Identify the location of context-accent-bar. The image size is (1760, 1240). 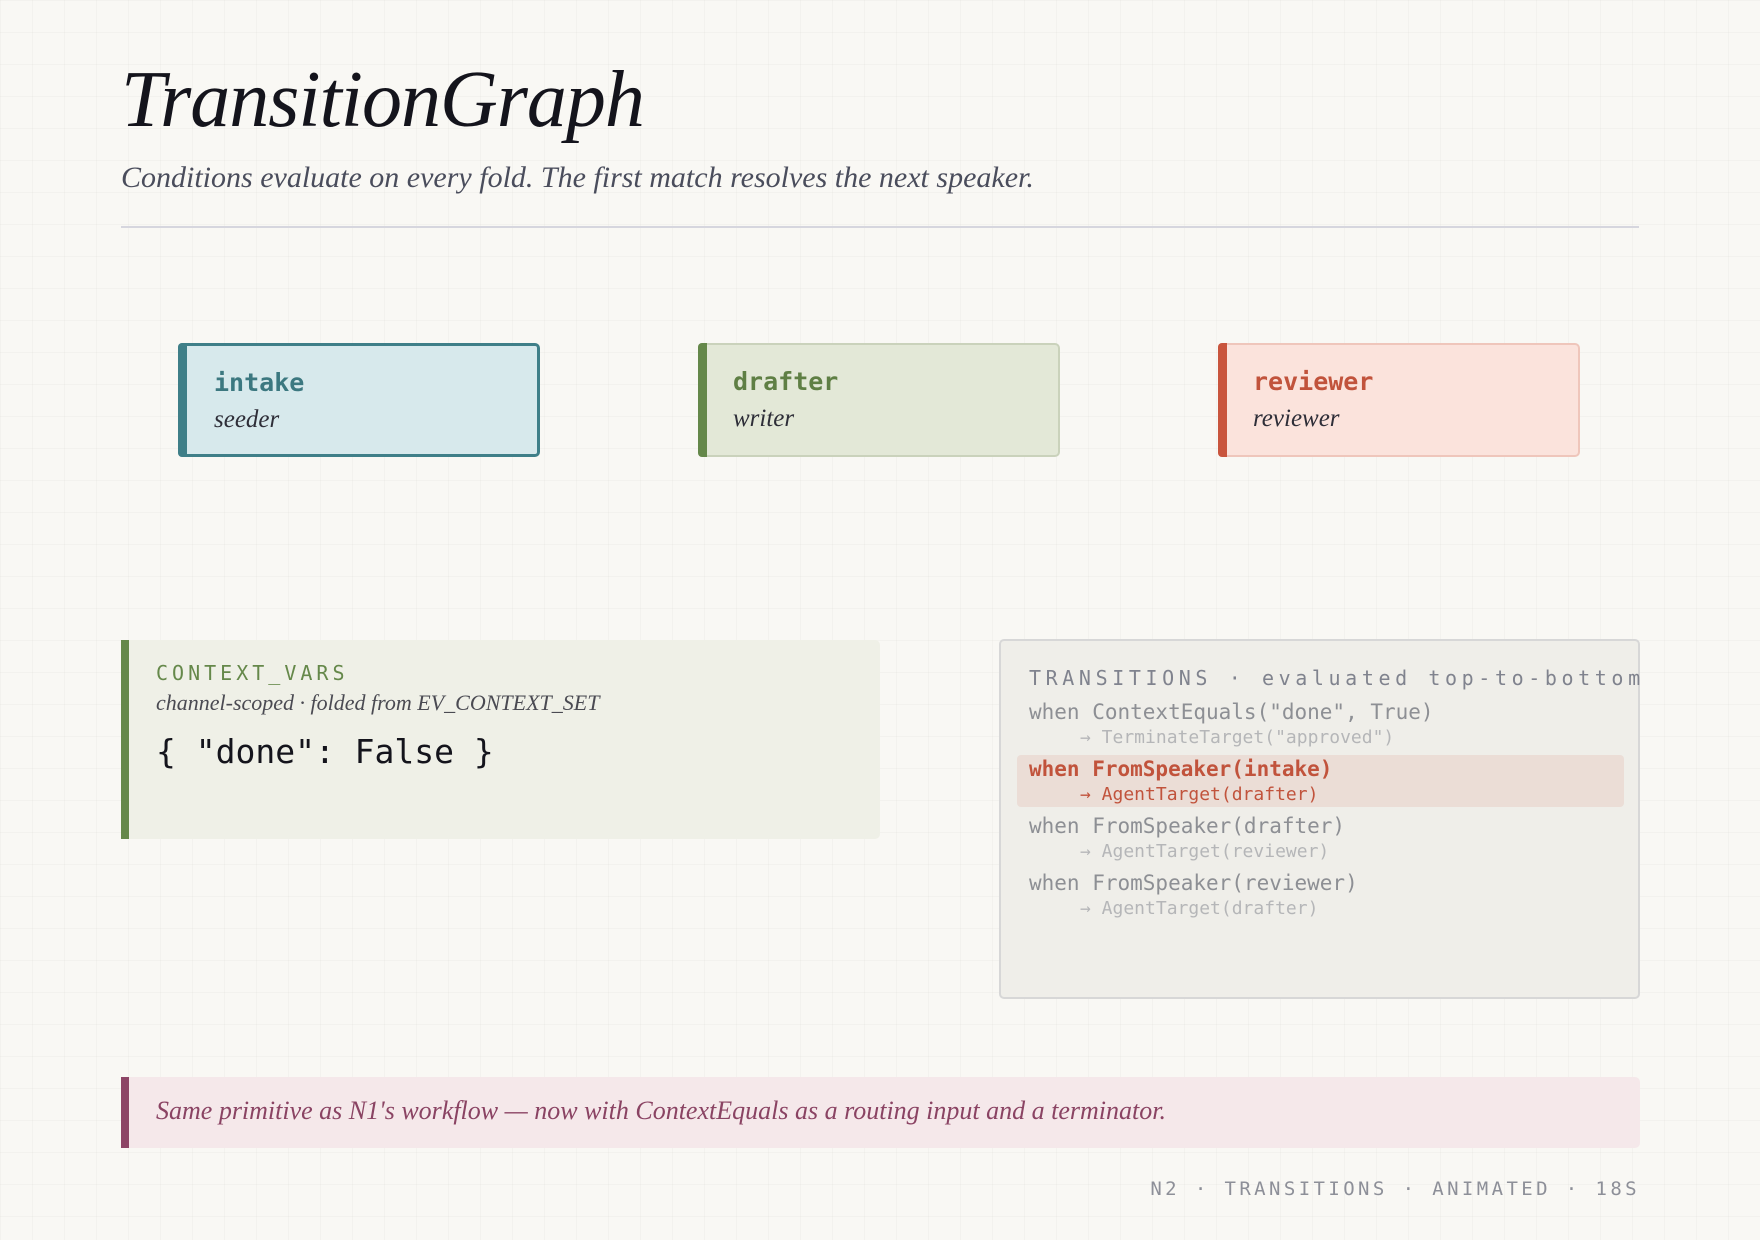
(125, 739).